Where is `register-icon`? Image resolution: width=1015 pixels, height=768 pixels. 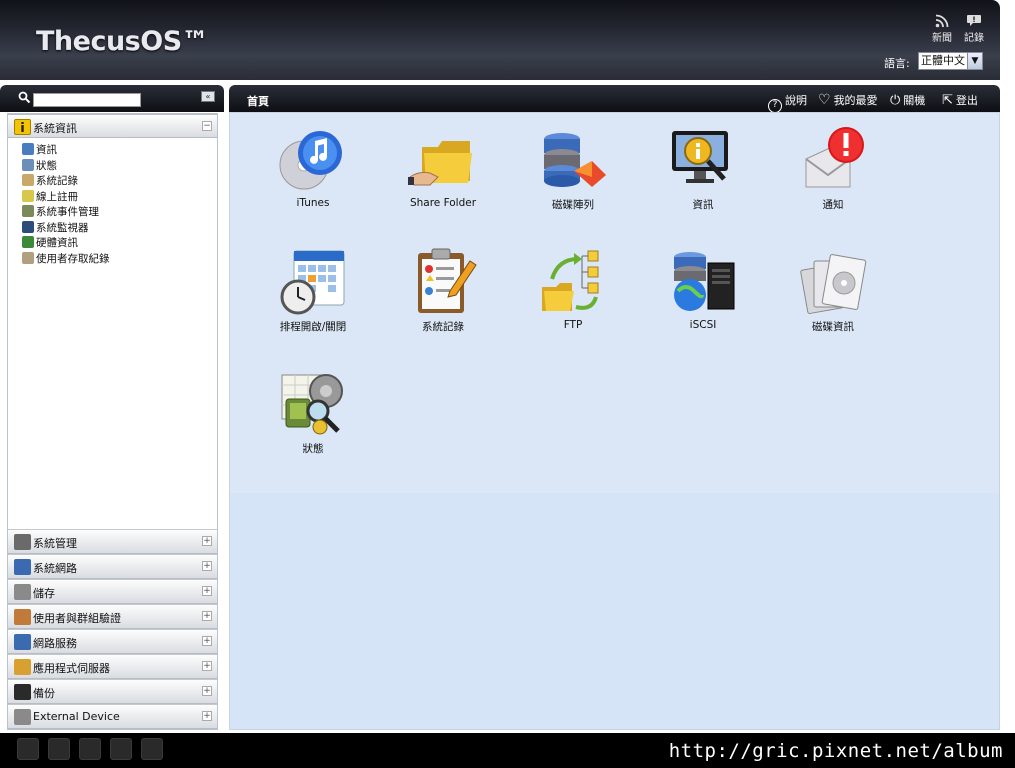 register-icon is located at coordinates (28, 195).